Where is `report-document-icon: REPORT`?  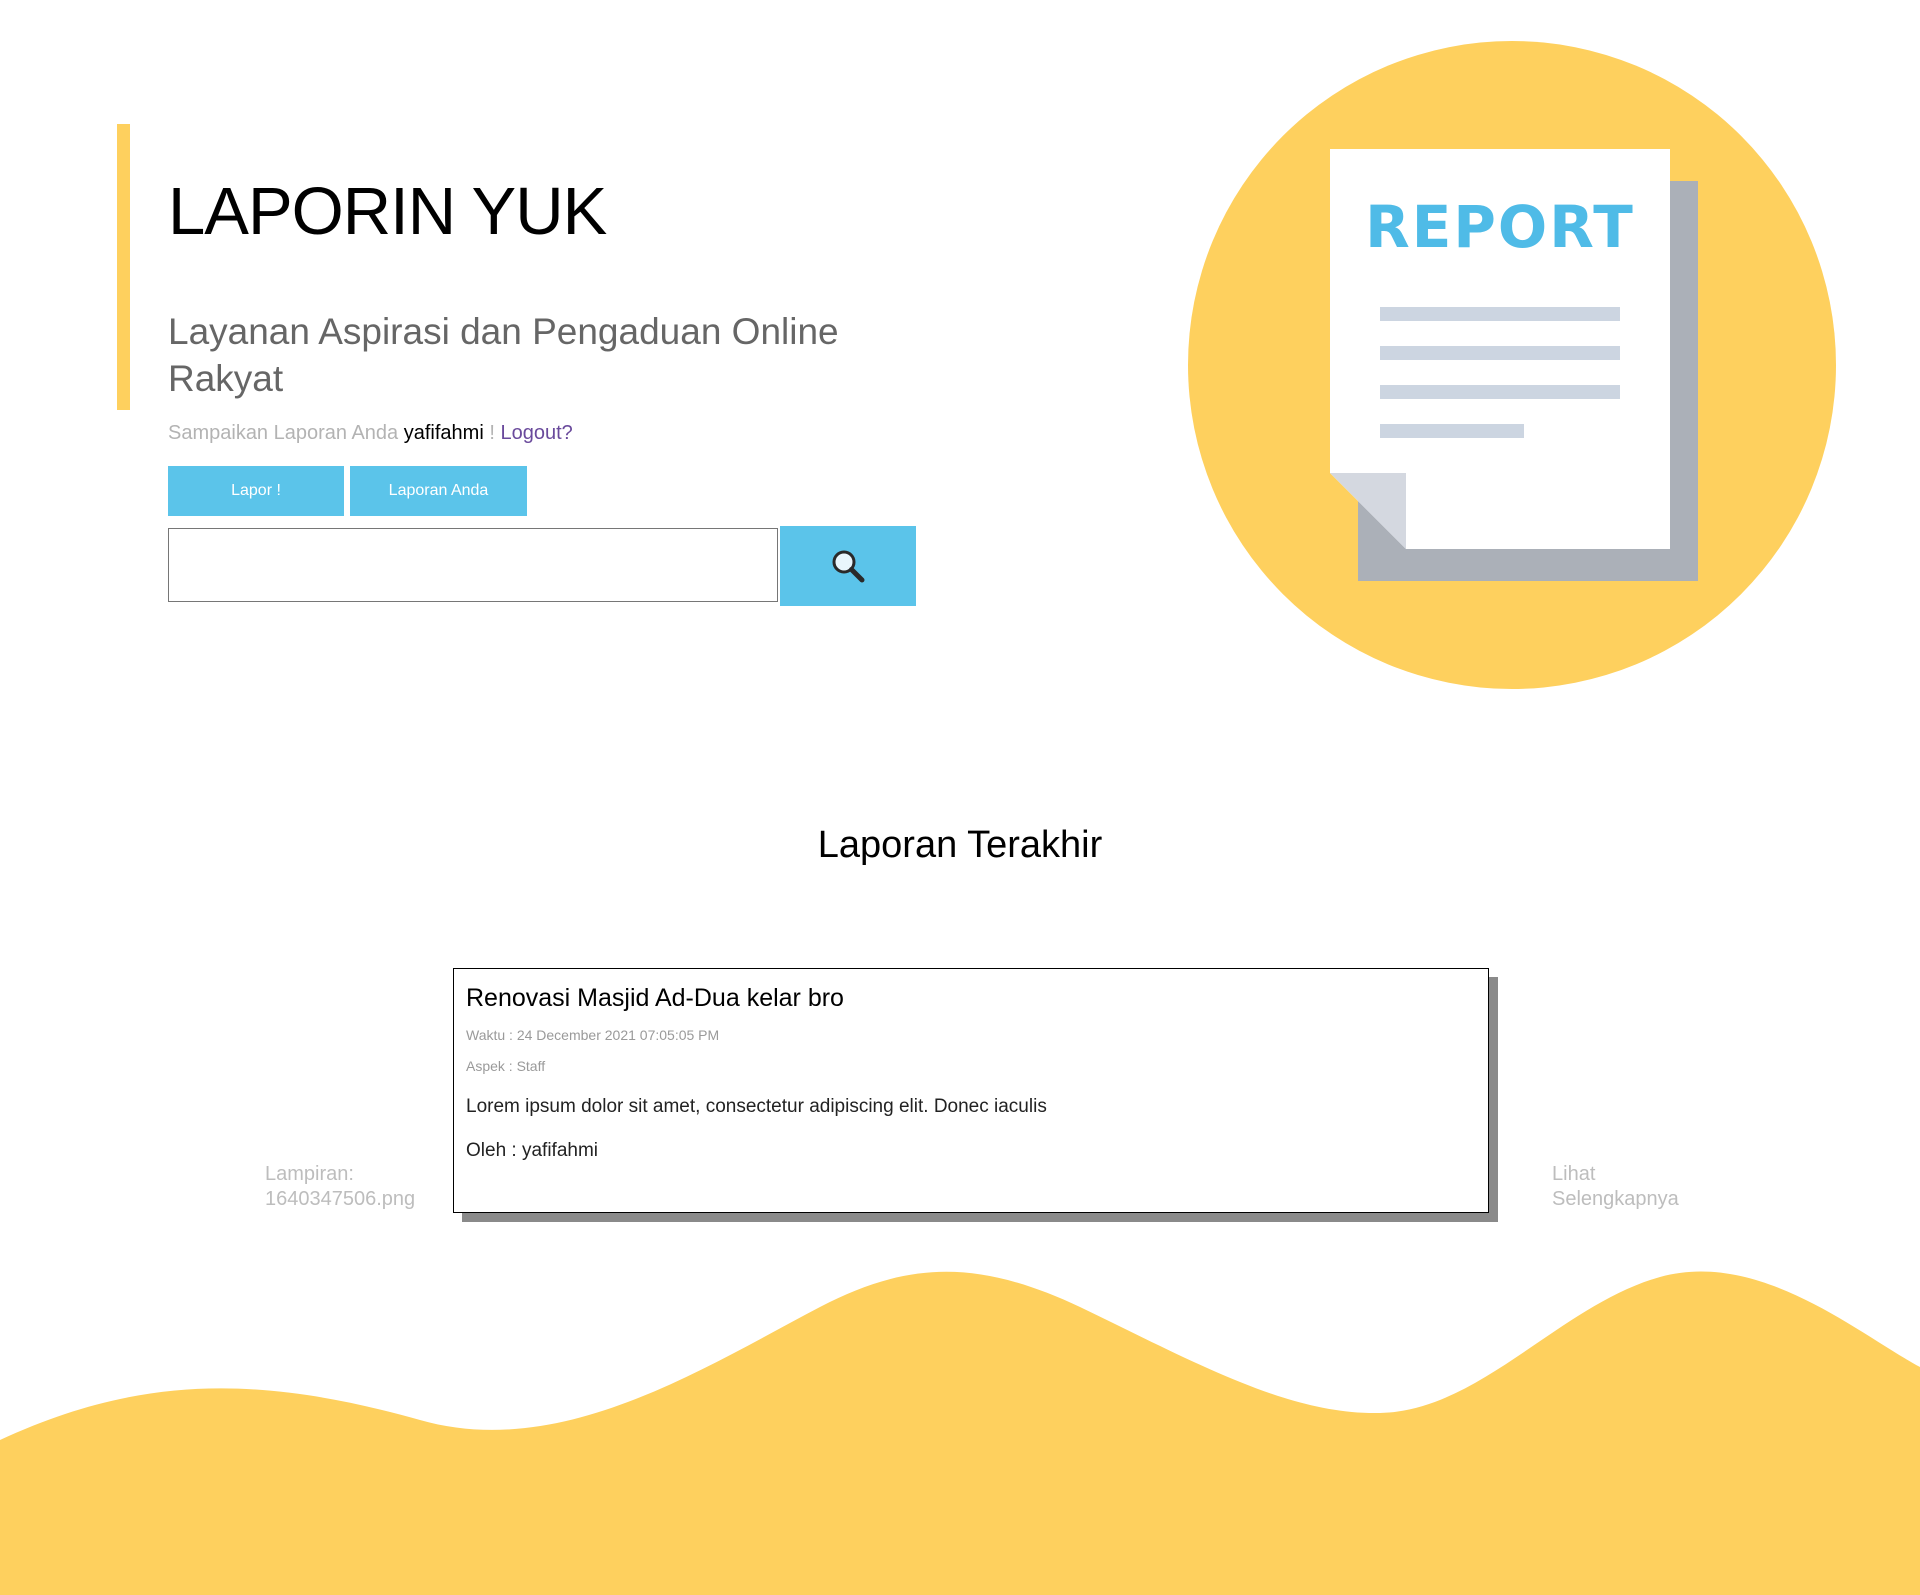
report-document-icon: REPORT is located at coordinates (1512, 365).